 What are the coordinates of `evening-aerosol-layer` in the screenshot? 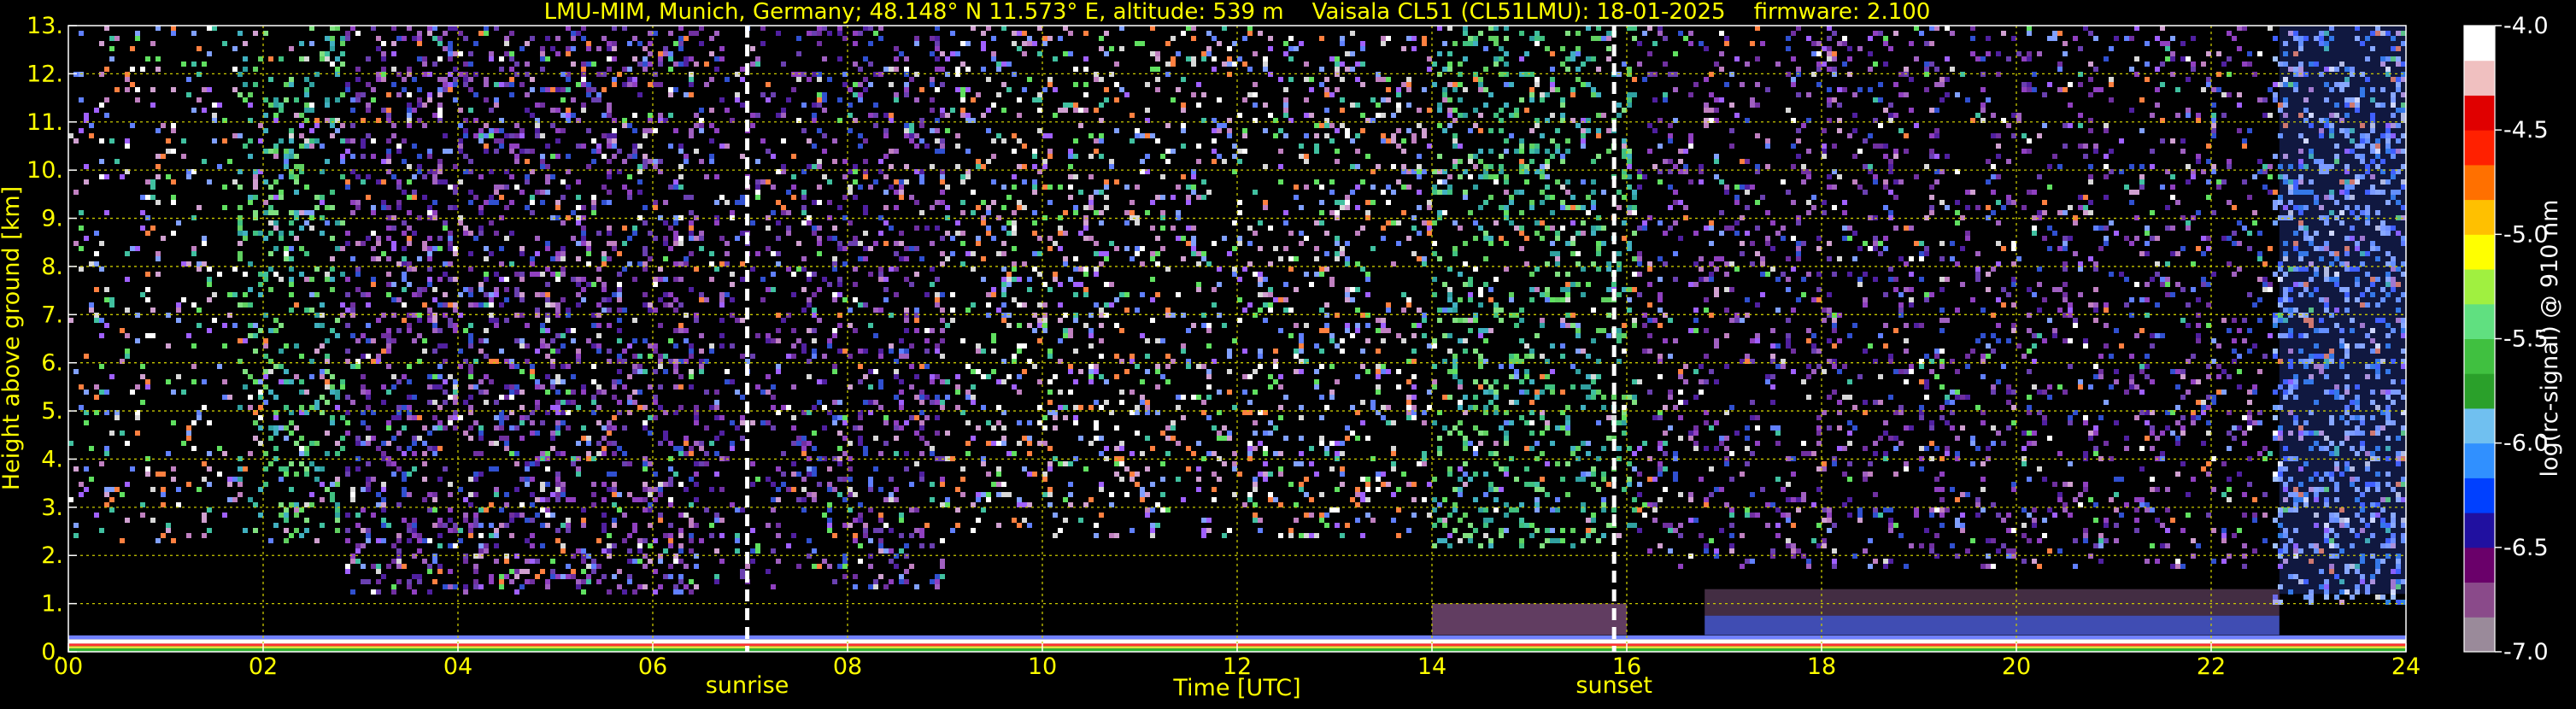 It's located at (1529, 620).